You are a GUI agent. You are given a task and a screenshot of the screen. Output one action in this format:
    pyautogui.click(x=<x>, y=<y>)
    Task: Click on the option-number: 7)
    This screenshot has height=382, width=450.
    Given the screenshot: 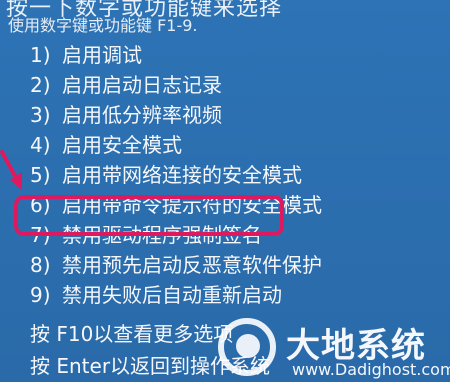 What is the action you would take?
    pyautogui.click(x=40, y=235)
    